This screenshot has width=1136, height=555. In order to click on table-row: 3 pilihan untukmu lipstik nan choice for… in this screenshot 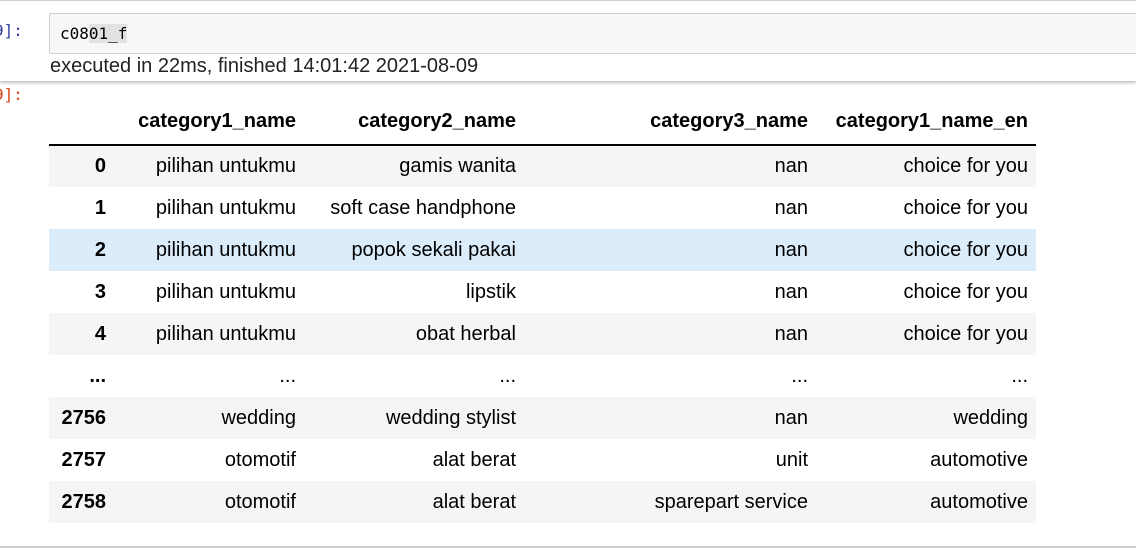, I will do `click(542, 292)`.